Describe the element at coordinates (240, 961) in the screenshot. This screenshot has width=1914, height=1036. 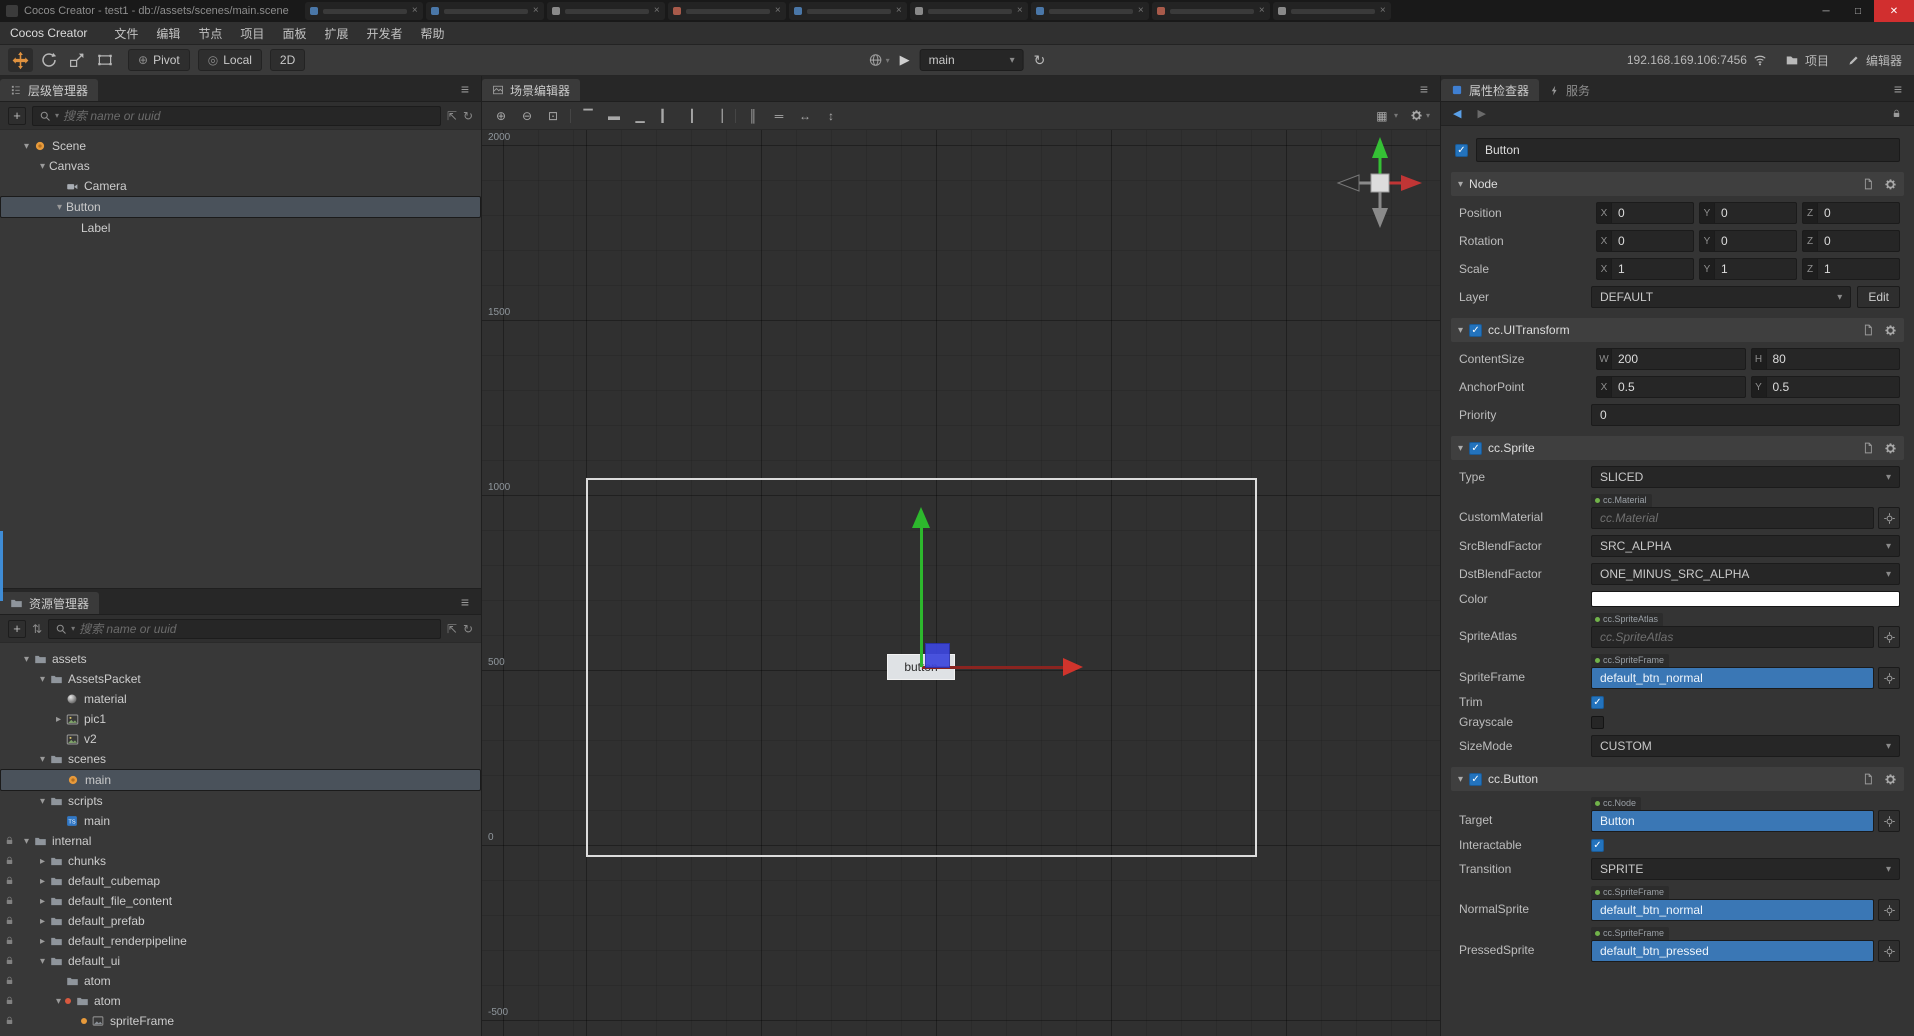
I see `asset-node-default-ui: ▾ default_ui` at that location.